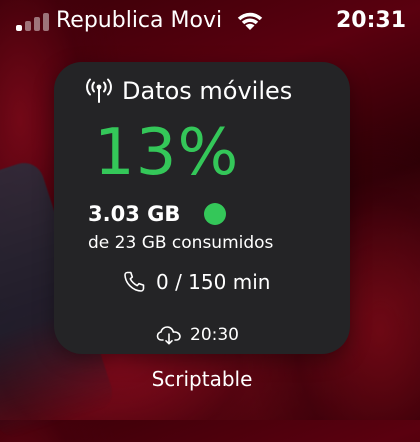 The image size is (420, 442). What do you see at coordinates (33, 21) in the screenshot?
I see `cellular-signal-icon` at bounding box center [33, 21].